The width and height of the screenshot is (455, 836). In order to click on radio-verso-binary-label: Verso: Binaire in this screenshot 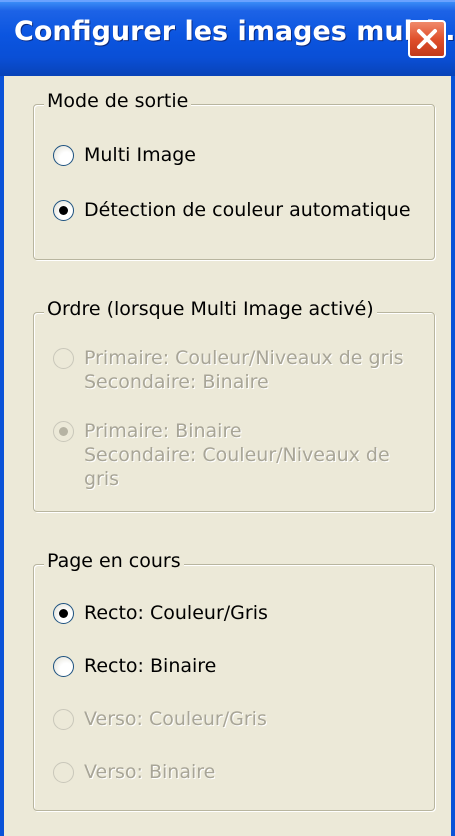, I will do `click(150, 772)`.